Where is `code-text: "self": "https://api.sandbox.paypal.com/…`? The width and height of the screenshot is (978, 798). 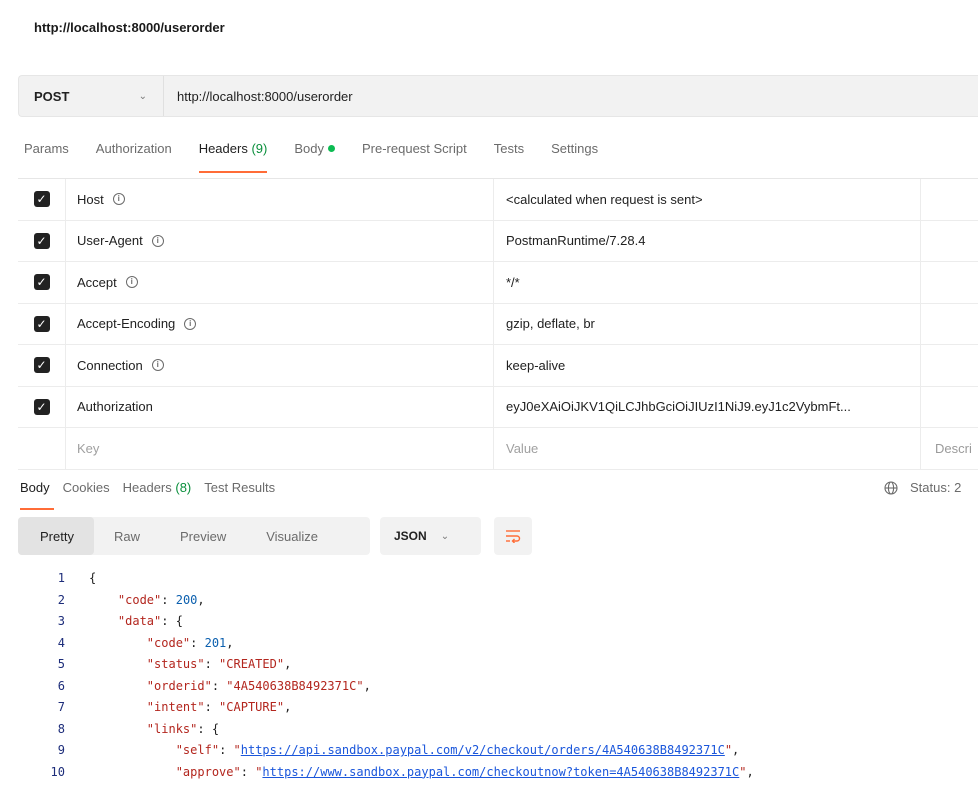 code-text: "self": "https://api.sandbox.paypal.com/… is located at coordinates (457, 750).